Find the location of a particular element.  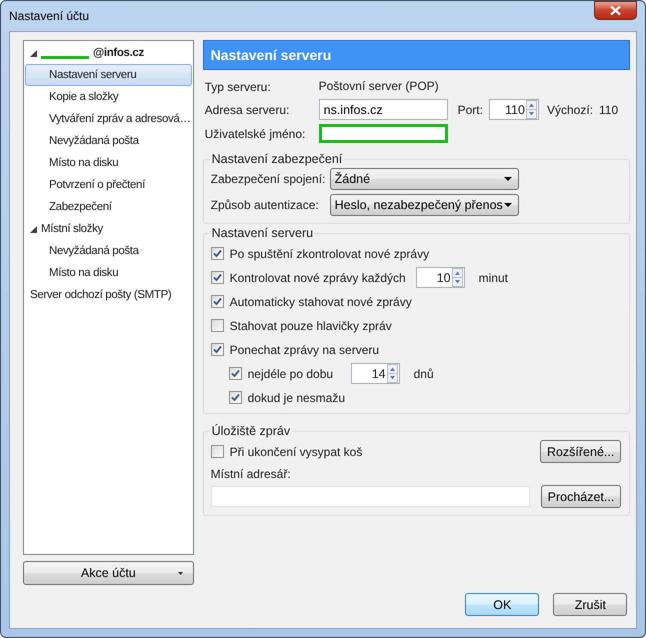

tree-item: Server odchozí pošty (SMTP) is located at coordinates (108, 295).